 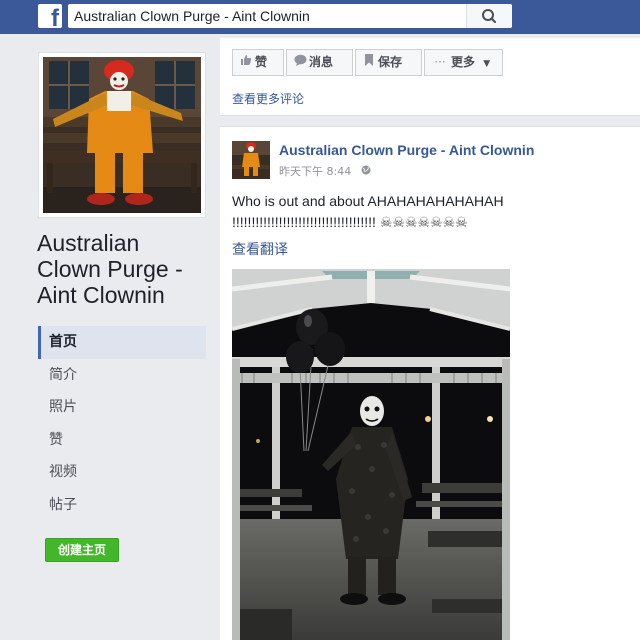 What do you see at coordinates (122, 407) in the screenshot?
I see `nav-item-photos: 照片` at bounding box center [122, 407].